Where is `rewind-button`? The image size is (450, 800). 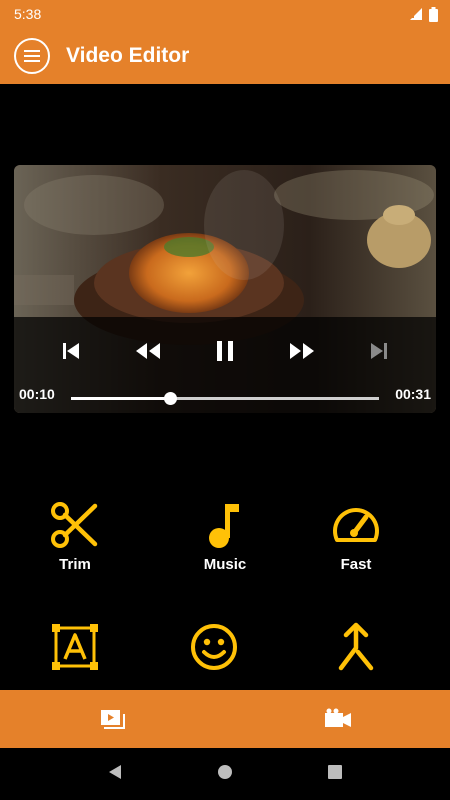 rewind-button is located at coordinates (148, 351).